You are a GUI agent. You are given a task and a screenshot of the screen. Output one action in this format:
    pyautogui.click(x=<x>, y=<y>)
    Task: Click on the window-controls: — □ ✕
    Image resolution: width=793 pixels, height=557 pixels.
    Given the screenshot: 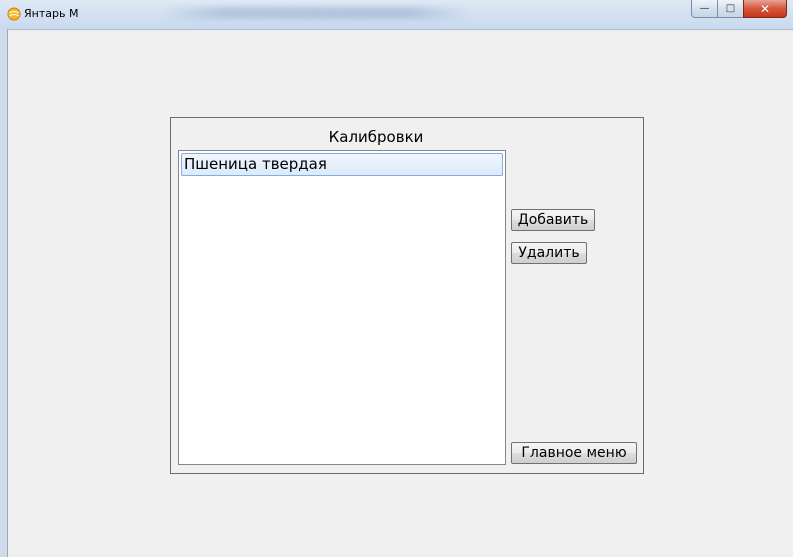 What is the action you would take?
    pyautogui.click(x=739, y=10)
    